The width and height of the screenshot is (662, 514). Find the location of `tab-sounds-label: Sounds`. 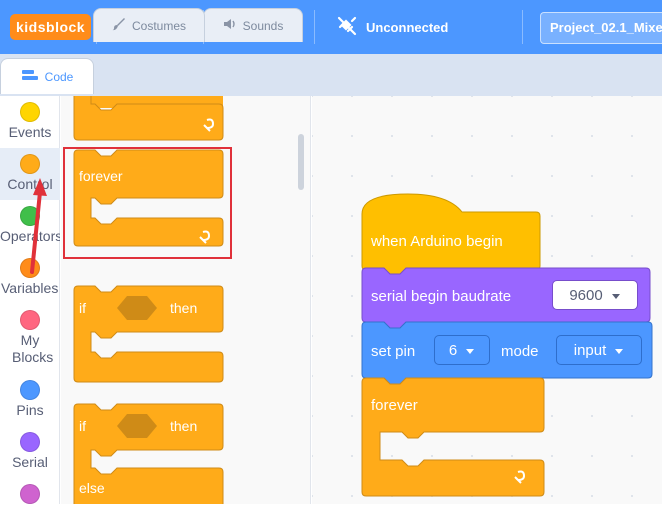

tab-sounds-label: Sounds is located at coordinates (263, 25).